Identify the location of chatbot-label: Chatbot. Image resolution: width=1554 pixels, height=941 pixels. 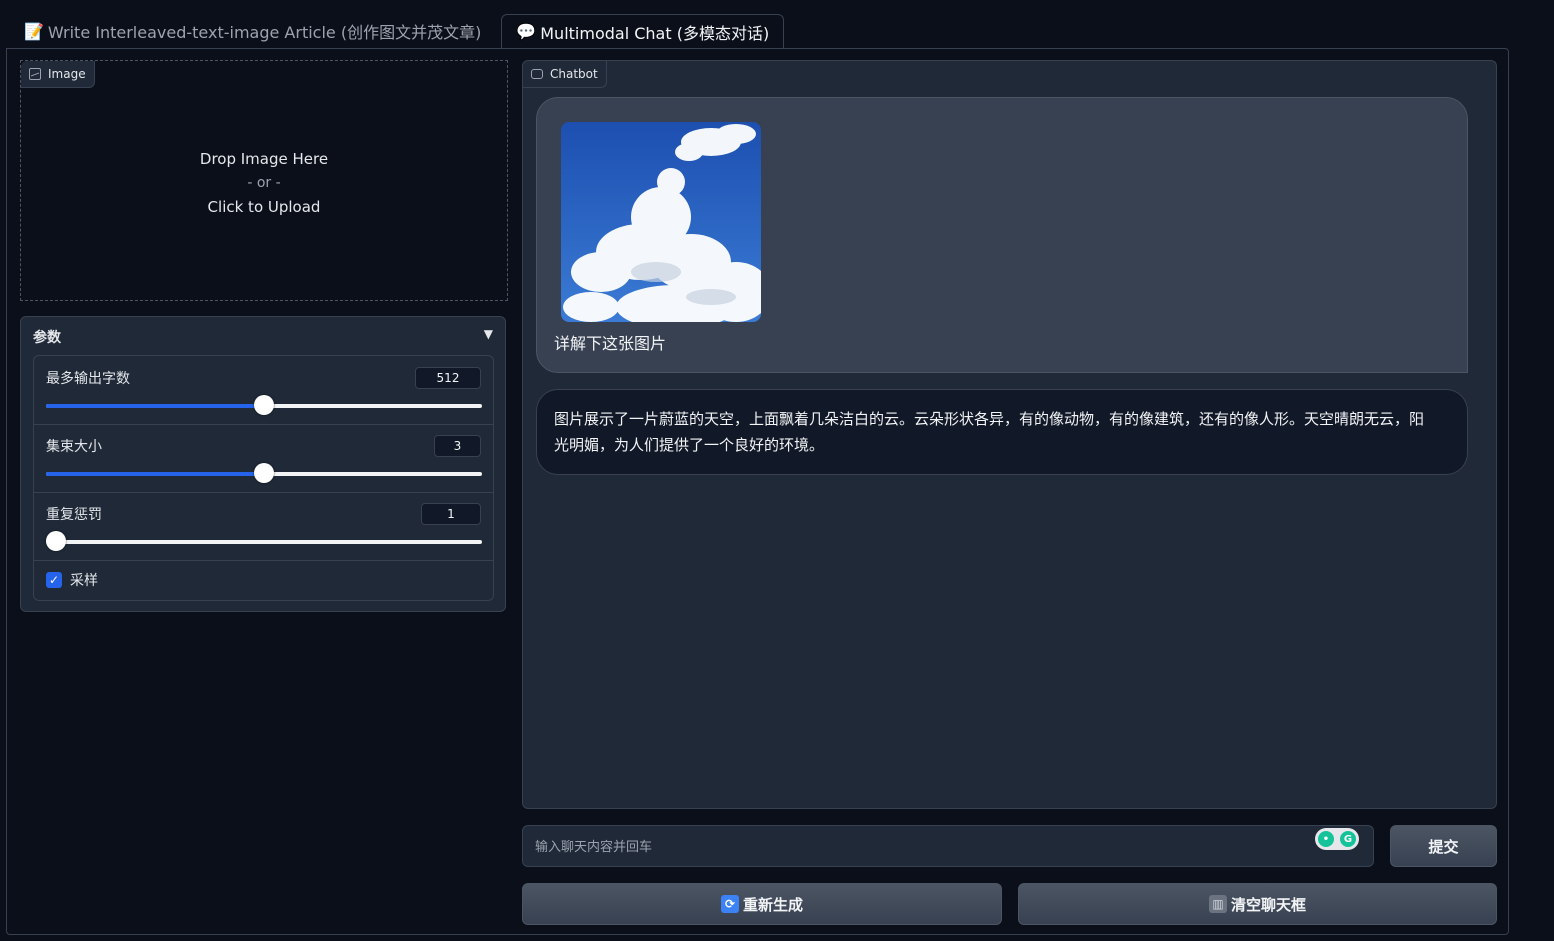
(574, 74).